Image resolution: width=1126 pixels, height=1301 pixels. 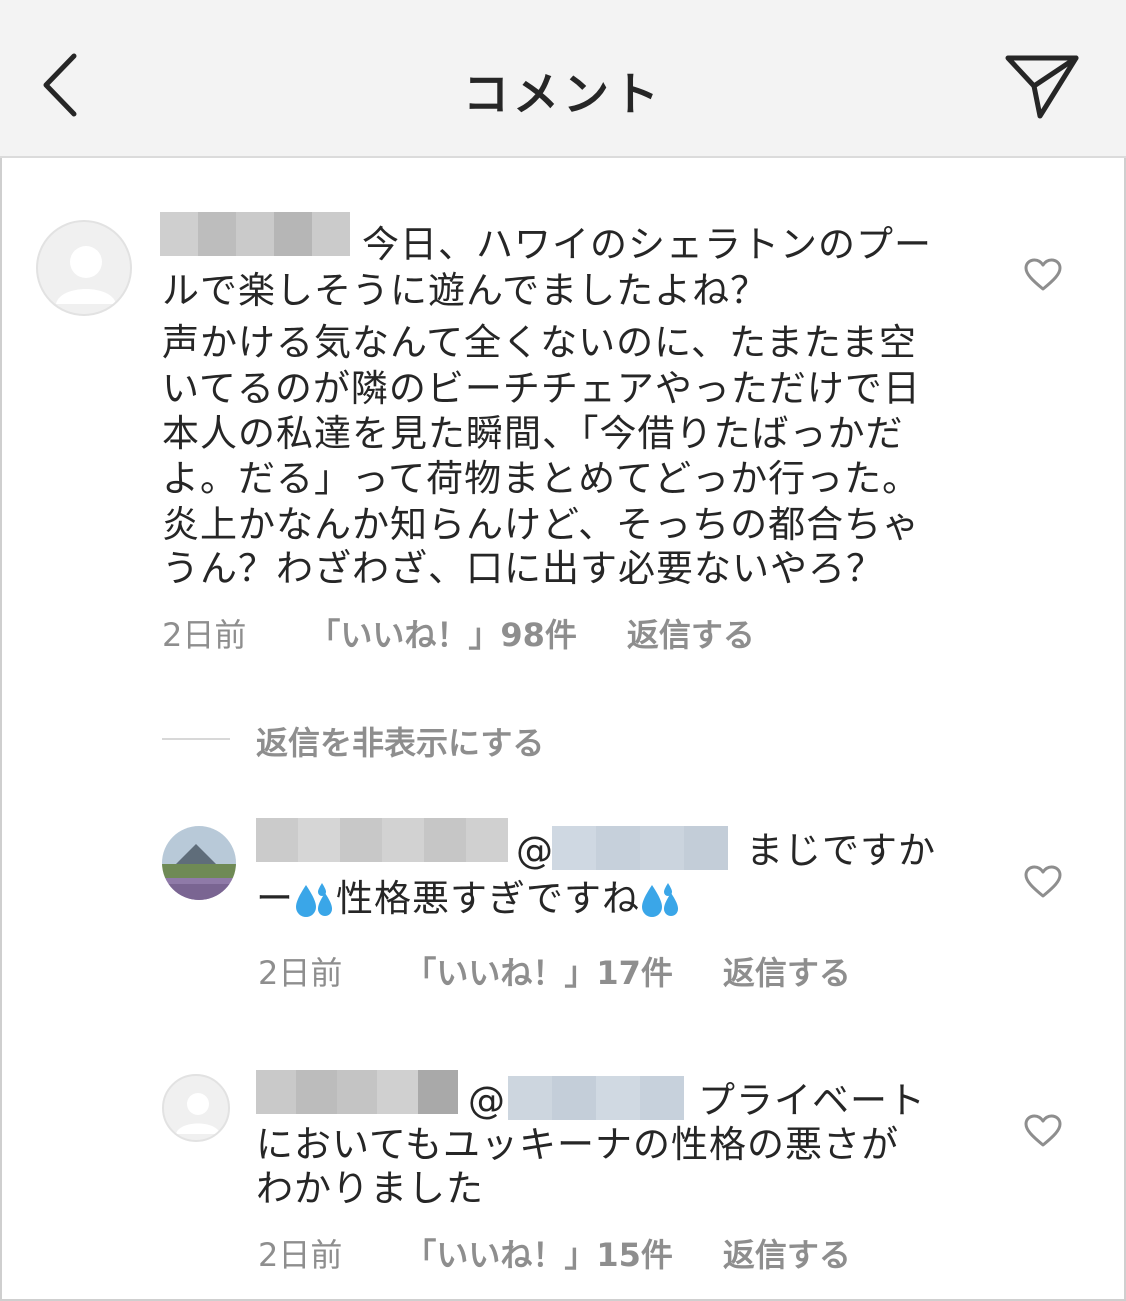 I want to click on reply-text: 性格悪すぎですね, so click(x=488, y=898).